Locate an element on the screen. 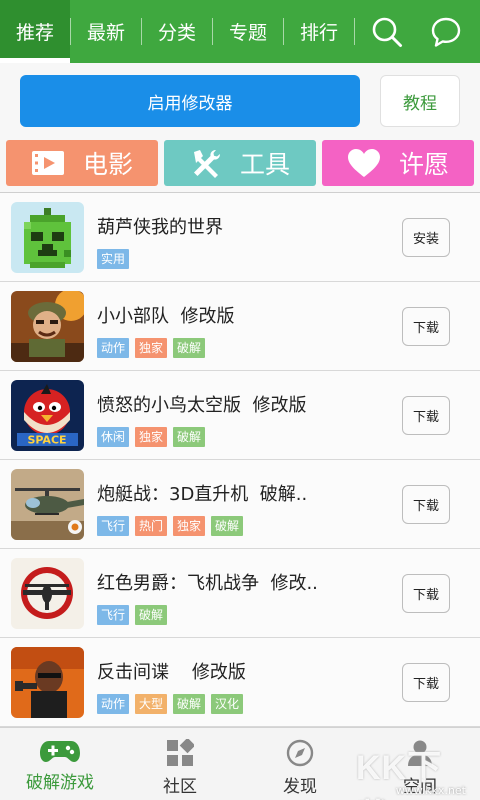 The image size is (480, 800). app-title: 红色男爵：飞机战争 修改.. is located at coordinates (207, 582).